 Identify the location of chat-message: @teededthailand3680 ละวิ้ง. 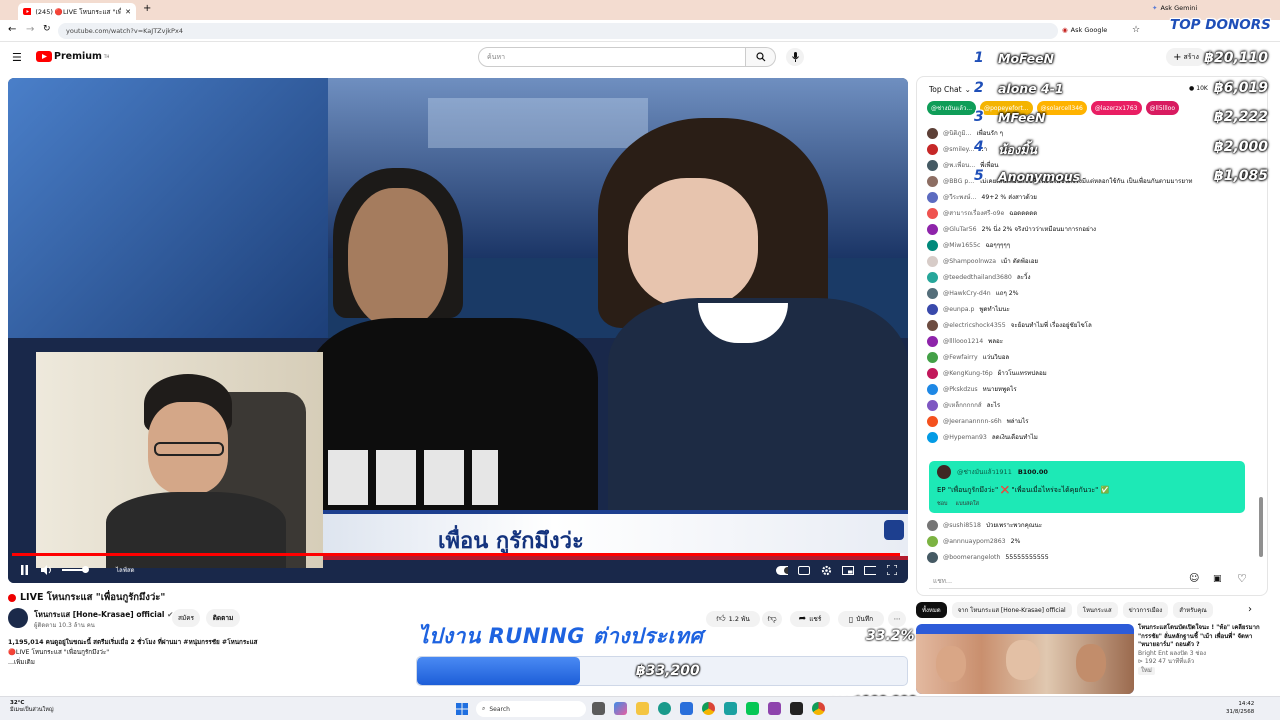
(1092, 277).